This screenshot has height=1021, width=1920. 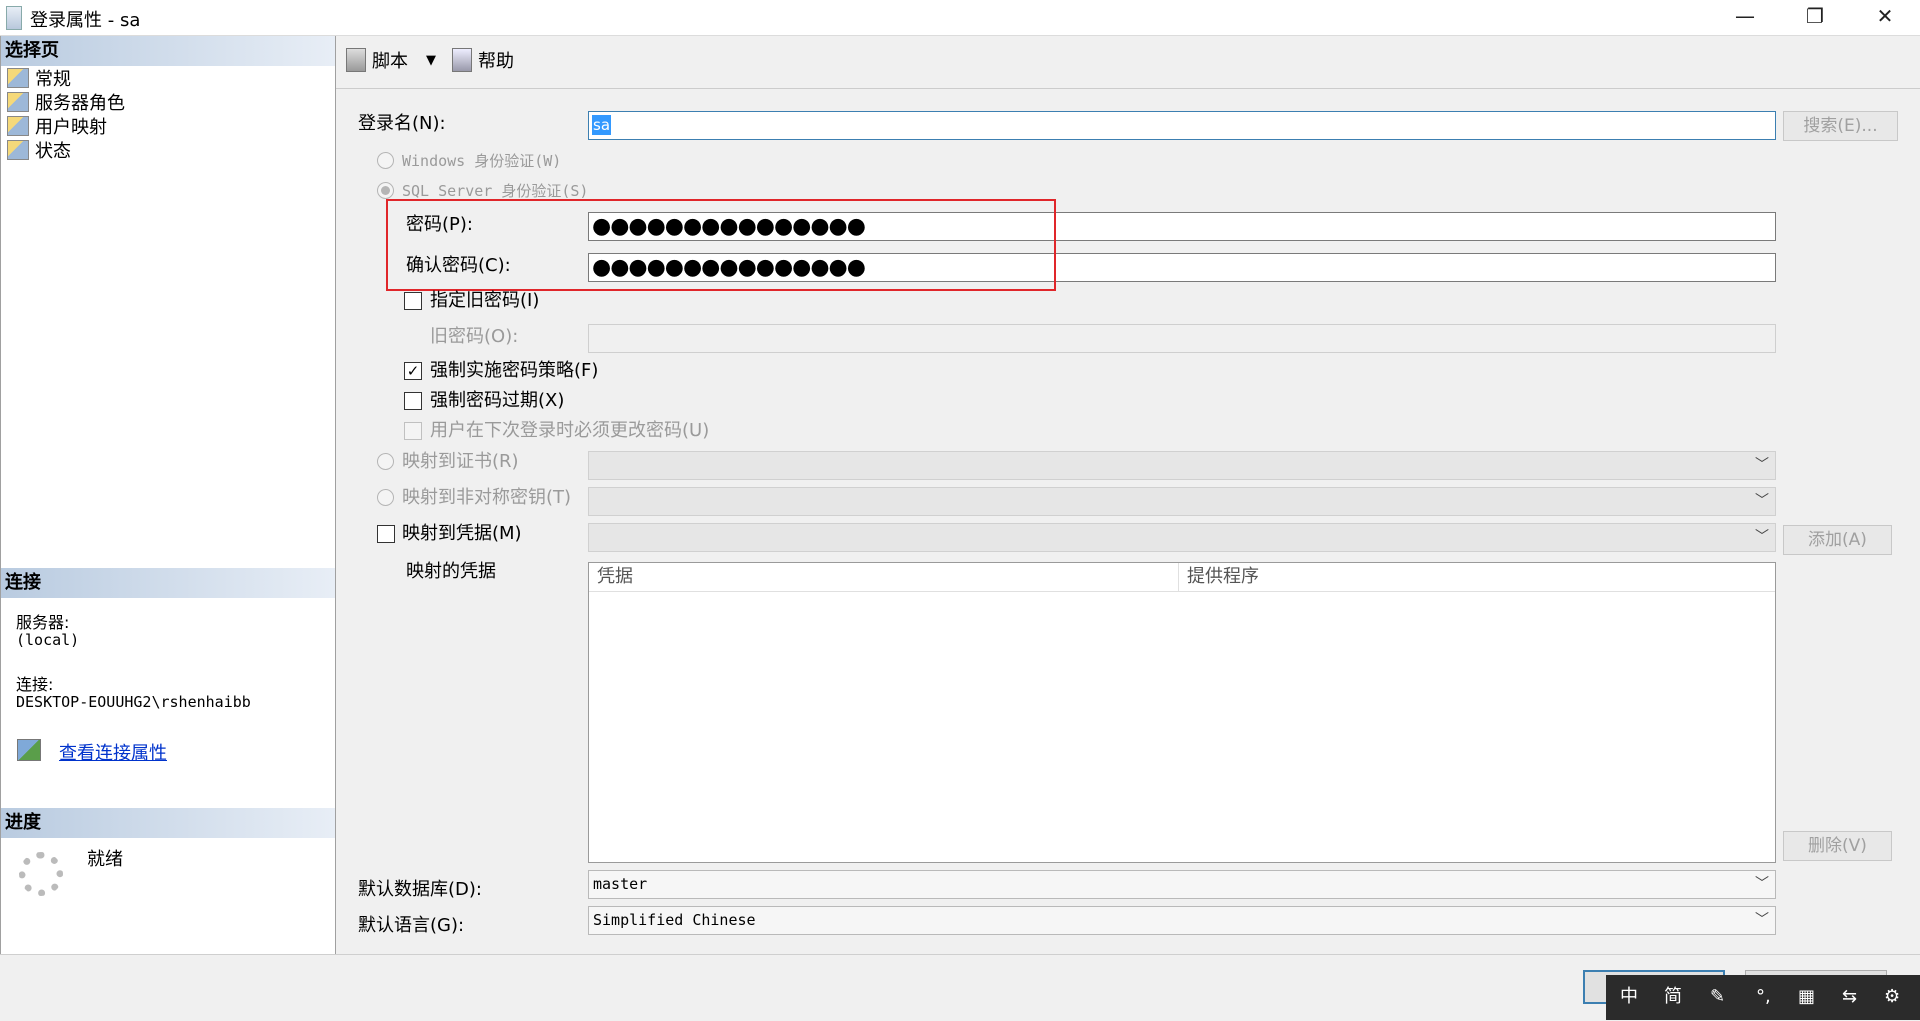 I want to click on login-name-input: sa, so click(x=1182, y=125).